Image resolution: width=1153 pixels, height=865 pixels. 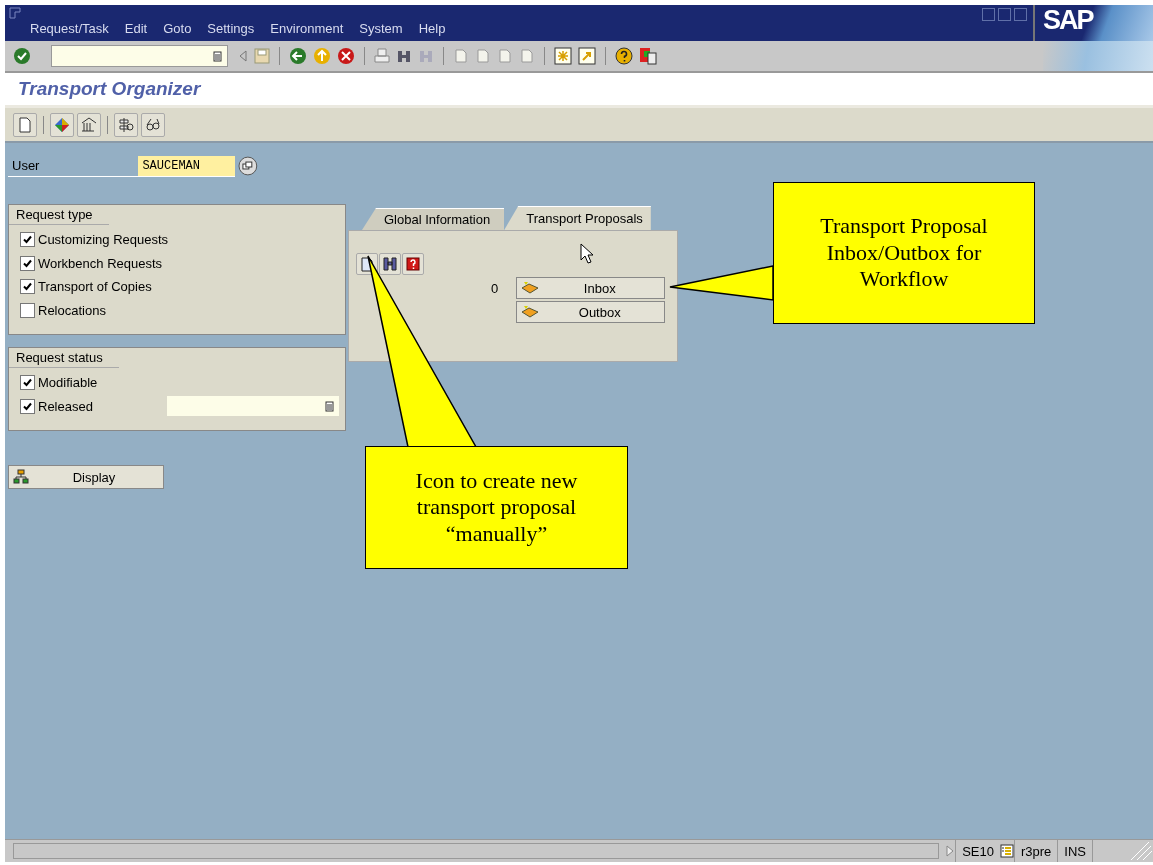 I want to click on find-button, so click(x=390, y=264).